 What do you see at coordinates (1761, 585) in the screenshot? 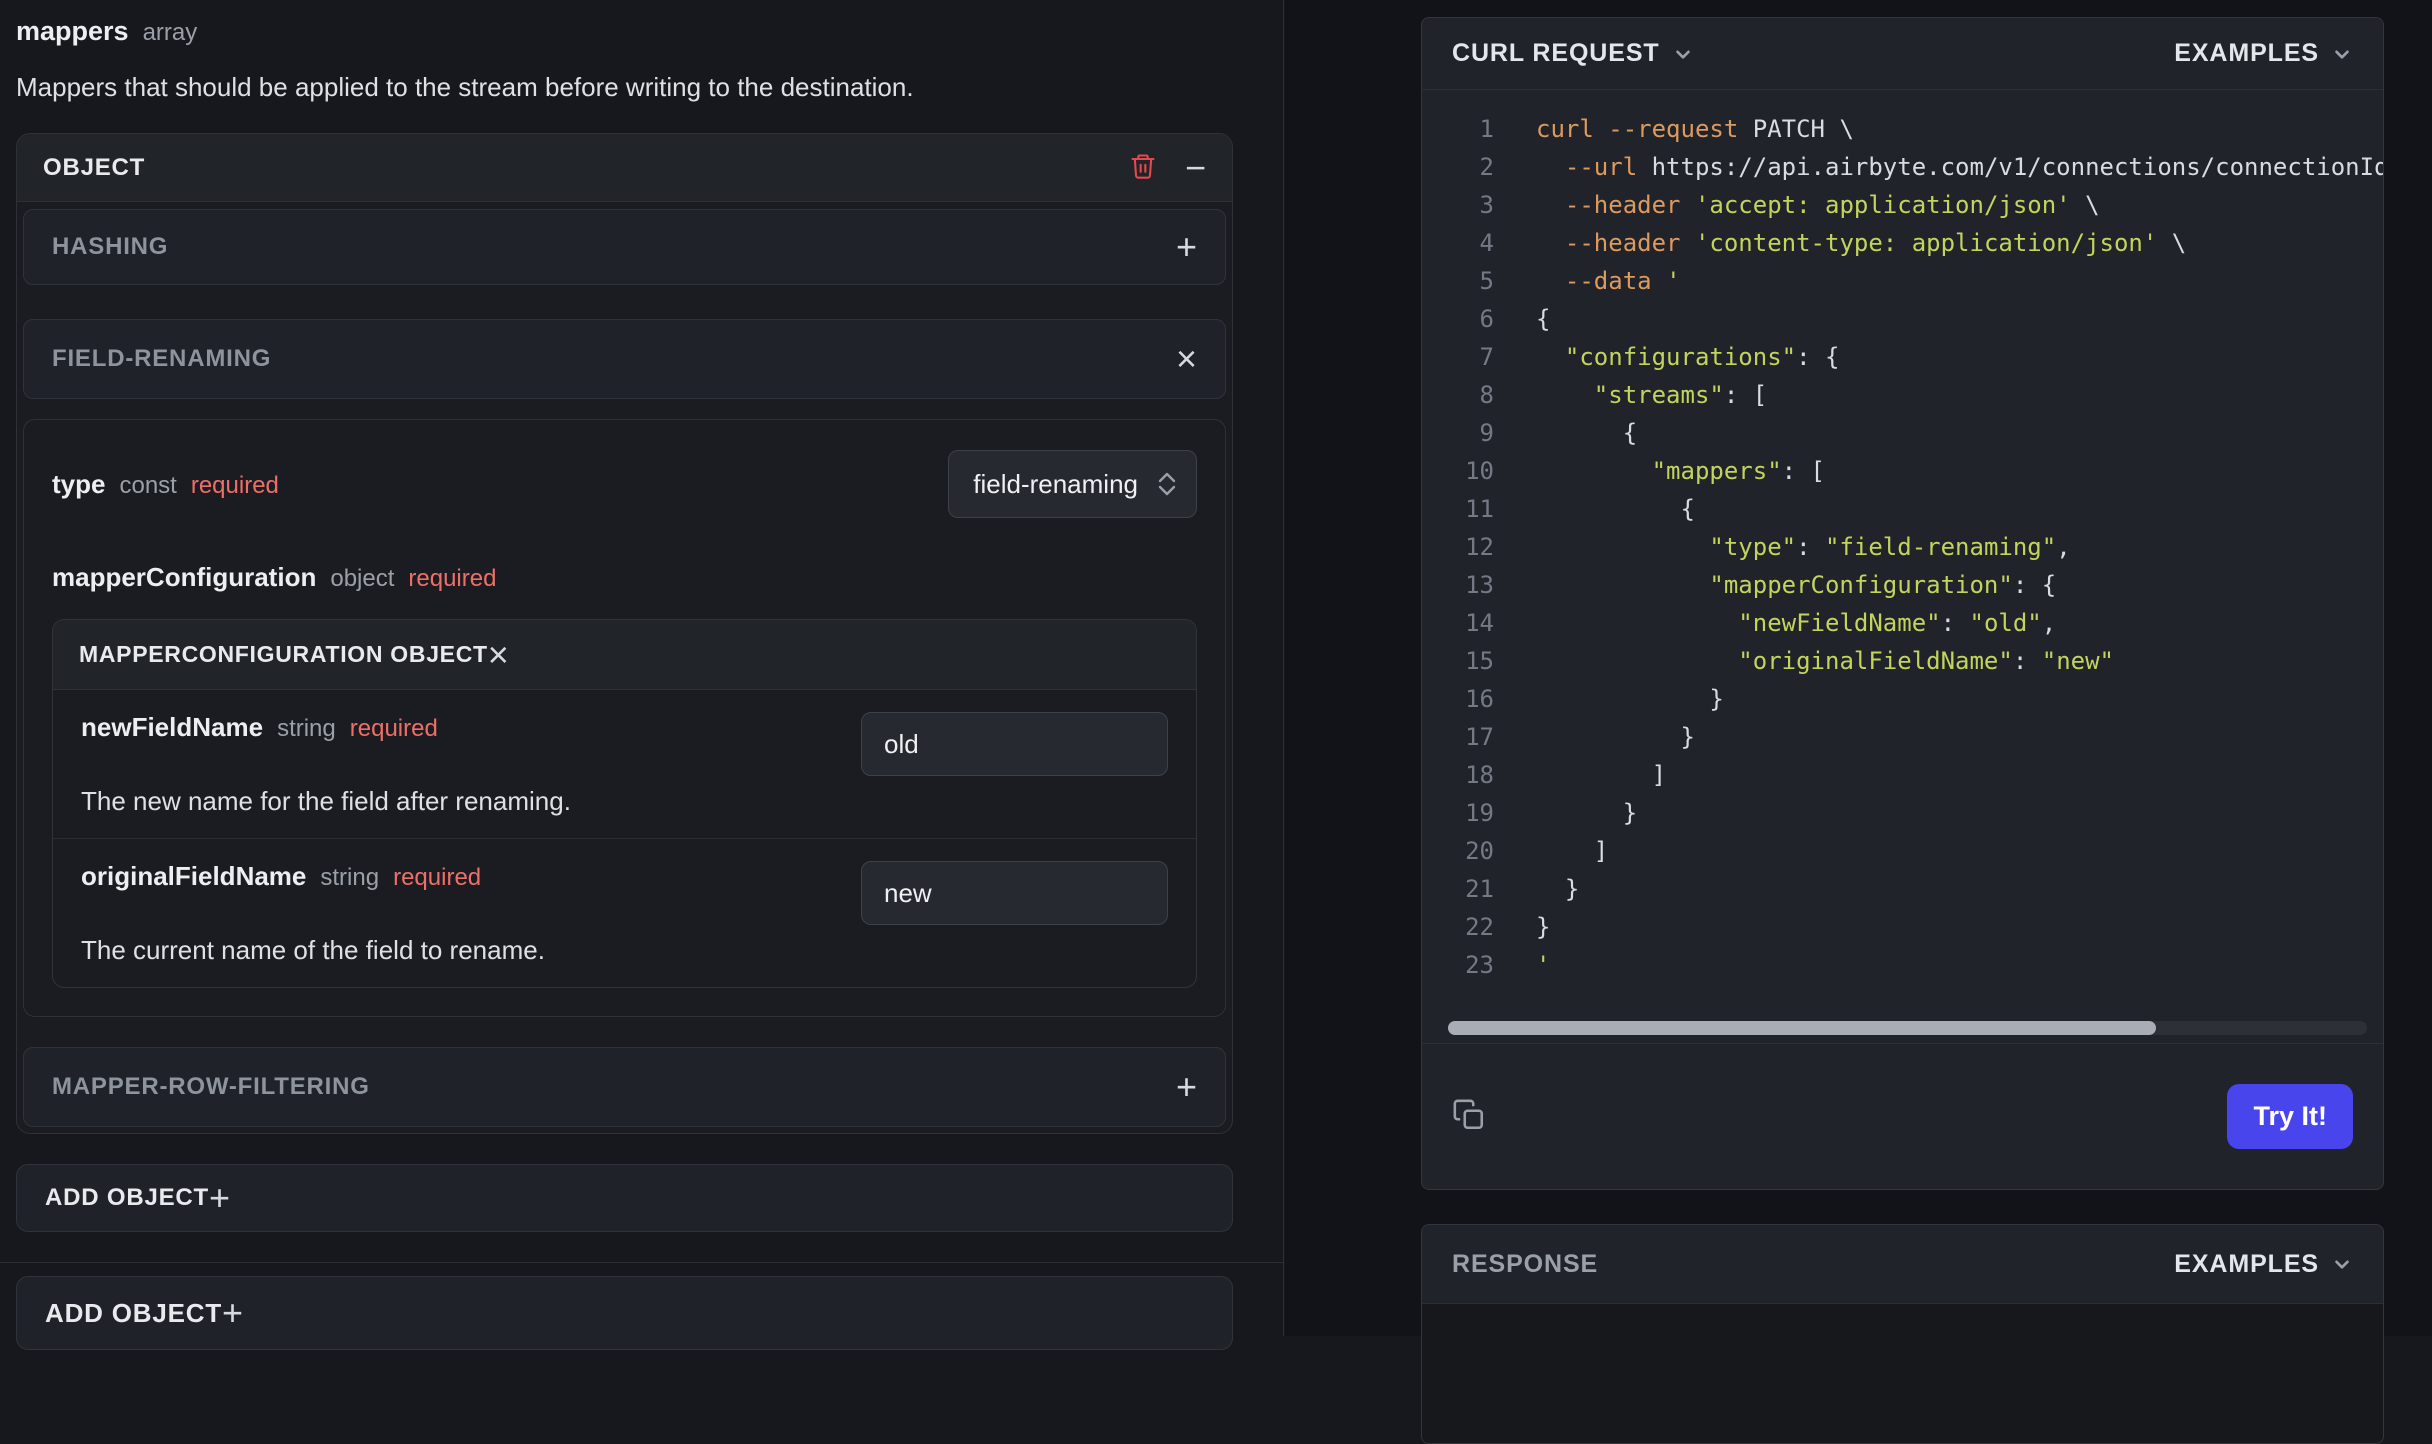
I see `code-line: 13 "mapperConfiguration": {` at bounding box center [1761, 585].